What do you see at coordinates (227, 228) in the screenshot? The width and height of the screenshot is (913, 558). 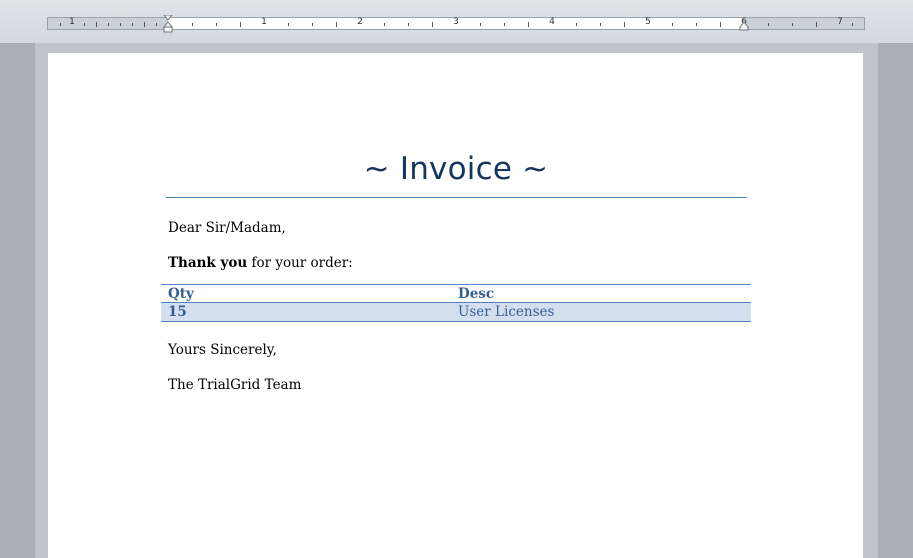 I see `greeting-text: Dear Sir/Madam,` at bounding box center [227, 228].